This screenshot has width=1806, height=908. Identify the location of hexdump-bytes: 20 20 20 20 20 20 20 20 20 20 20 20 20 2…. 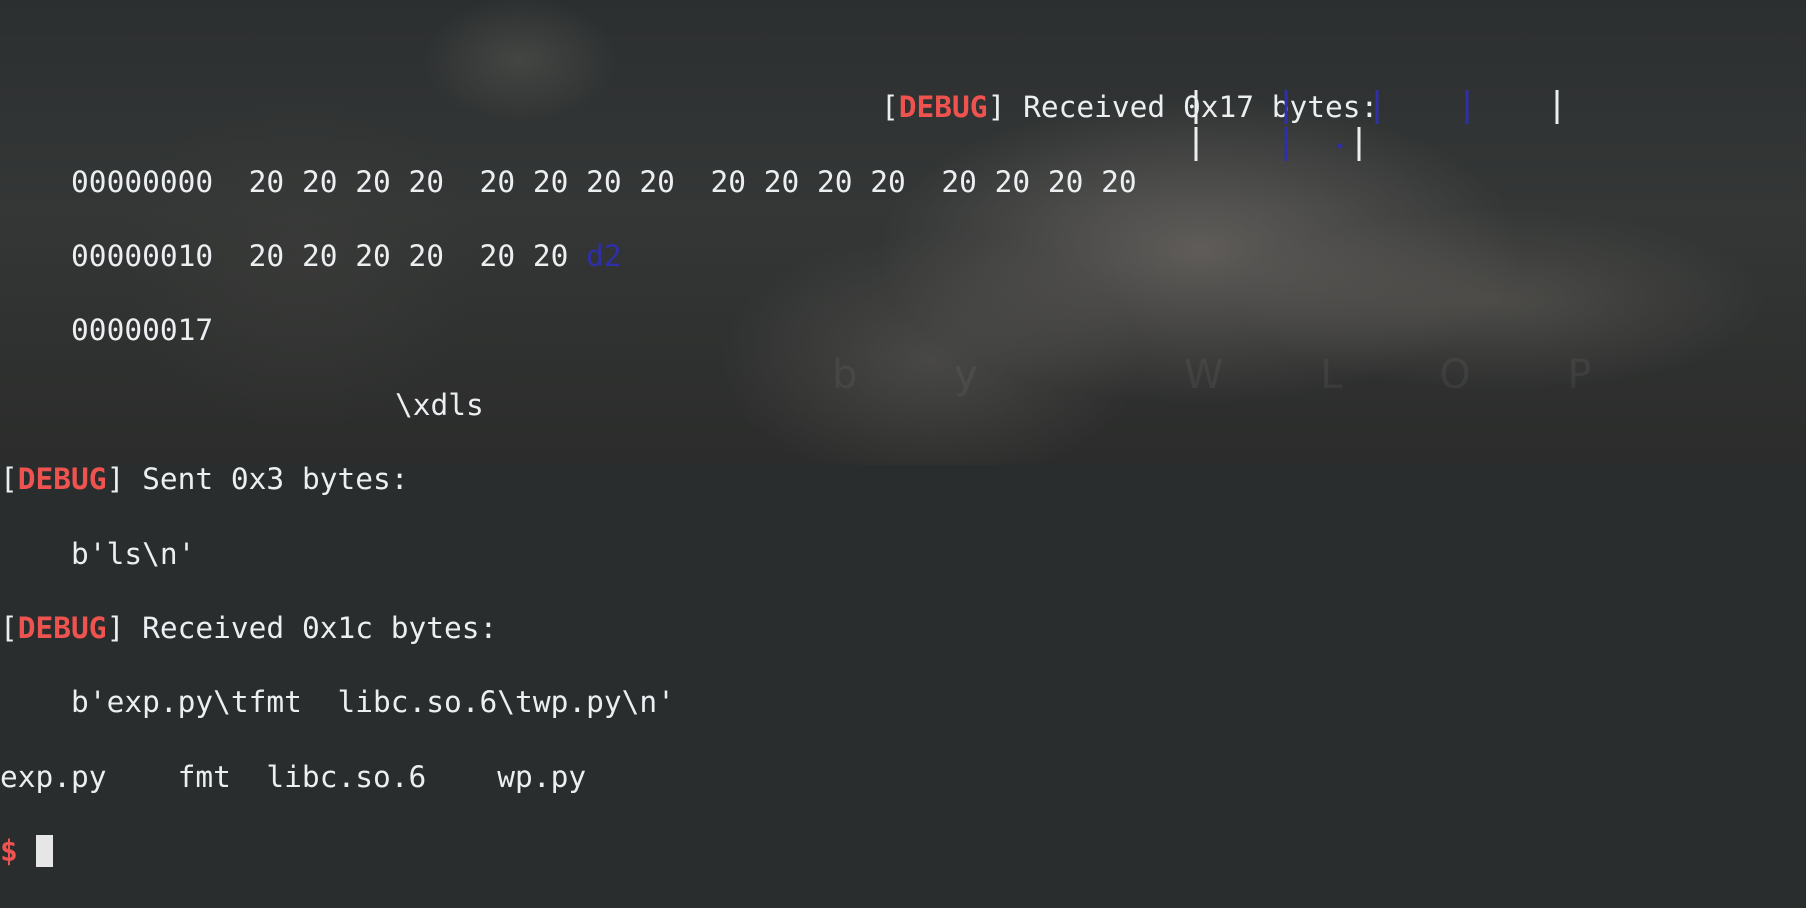
(692, 181).